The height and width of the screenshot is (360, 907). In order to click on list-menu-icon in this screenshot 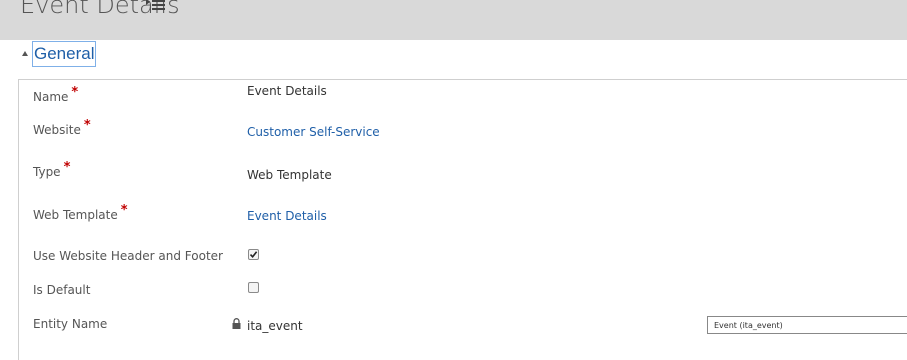, I will do `click(156, 6)`.